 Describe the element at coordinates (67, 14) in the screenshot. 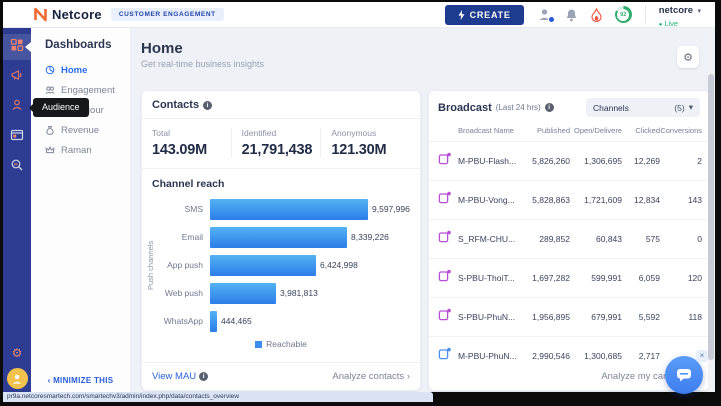

I see `netcore-logo: Netcore` at that location.